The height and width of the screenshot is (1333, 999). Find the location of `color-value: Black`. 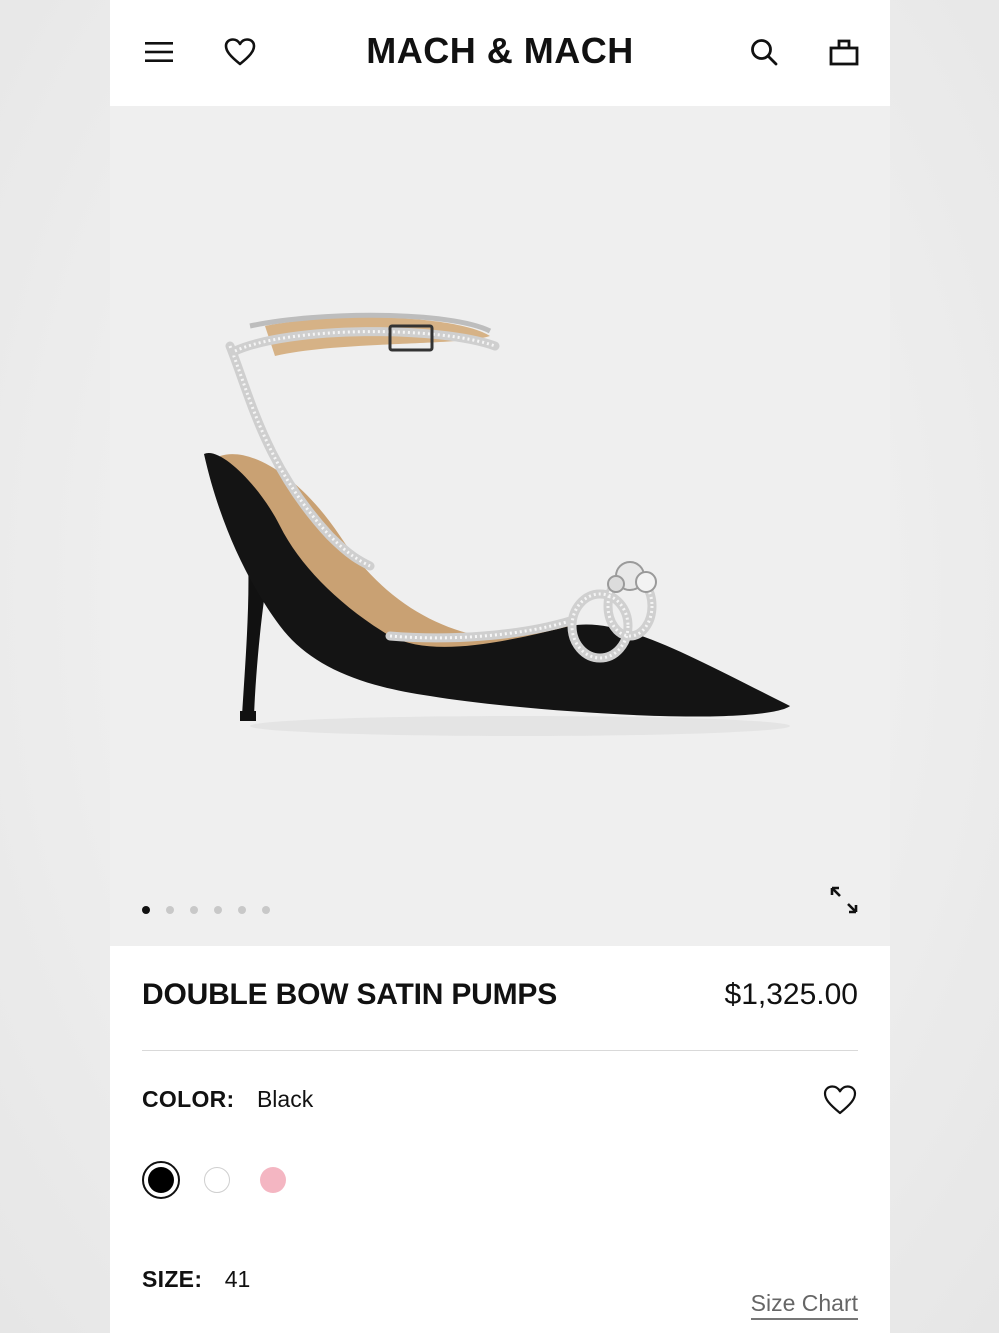

color-value: Black is located at coordinates (285, 1099).